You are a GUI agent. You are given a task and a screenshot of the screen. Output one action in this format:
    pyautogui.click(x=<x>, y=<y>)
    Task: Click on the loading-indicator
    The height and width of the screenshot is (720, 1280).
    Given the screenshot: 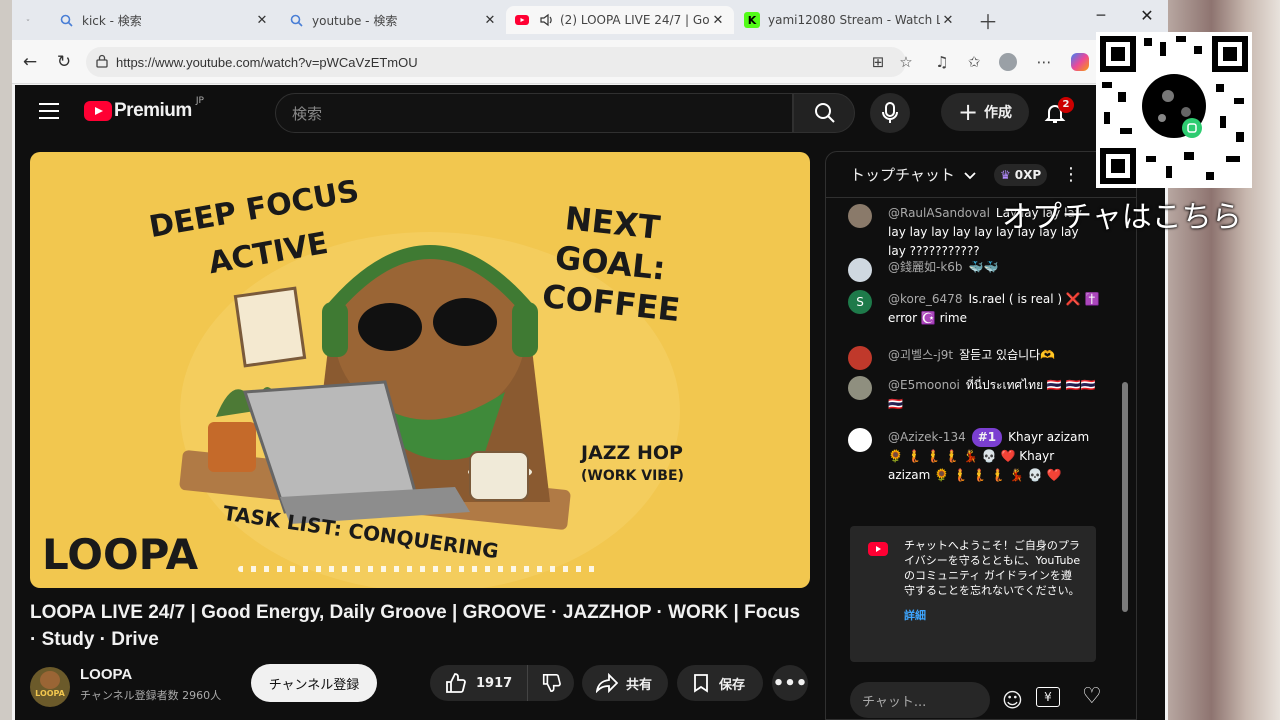 What is the action you would take?
    pyautogui.click(x=418, y=569)
    